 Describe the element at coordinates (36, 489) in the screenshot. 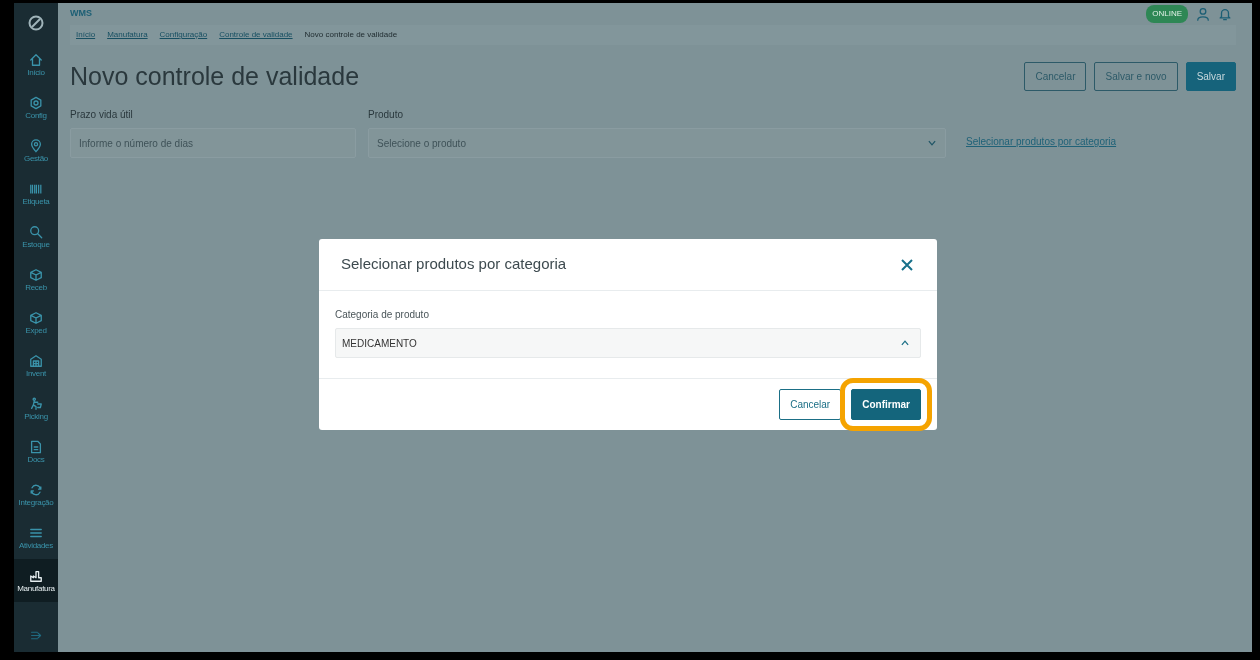

I see `sync-icon` at that location.